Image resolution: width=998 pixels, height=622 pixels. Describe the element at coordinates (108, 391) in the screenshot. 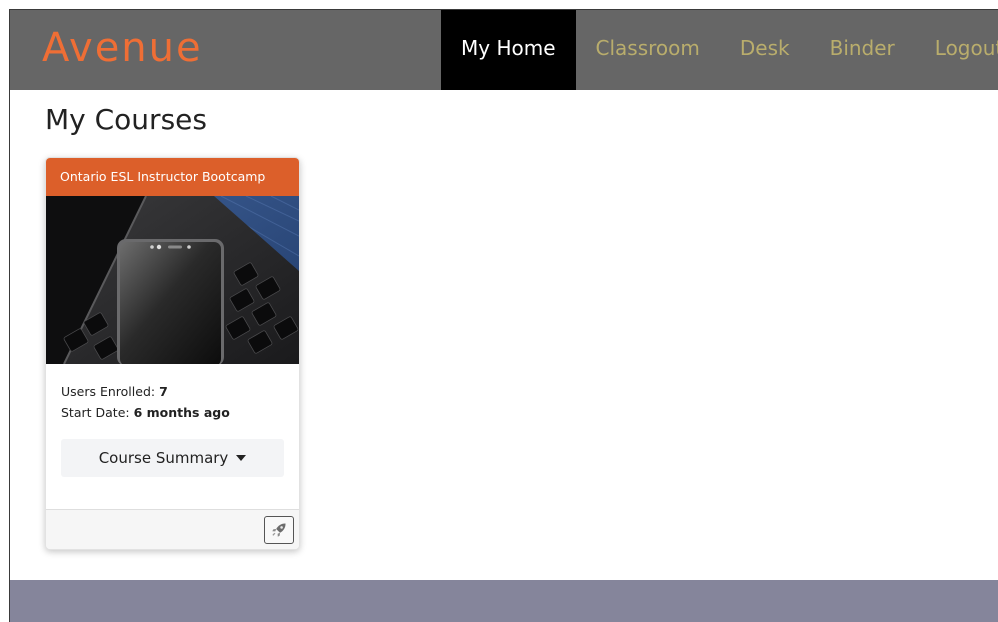

I see `users-enrolled-label: Users Enrolled:` at that location.